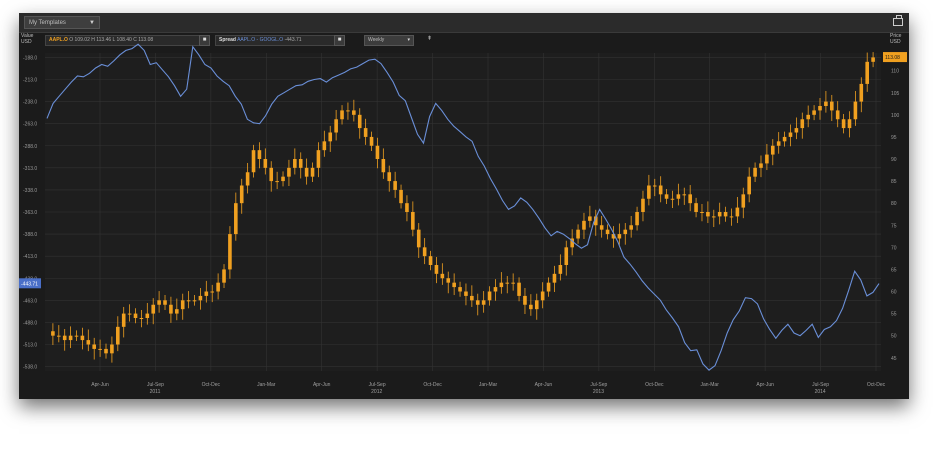  Describe the element at coordinates (895, 94) in the screenshot. I see `right-tick-label: 105` at that location.